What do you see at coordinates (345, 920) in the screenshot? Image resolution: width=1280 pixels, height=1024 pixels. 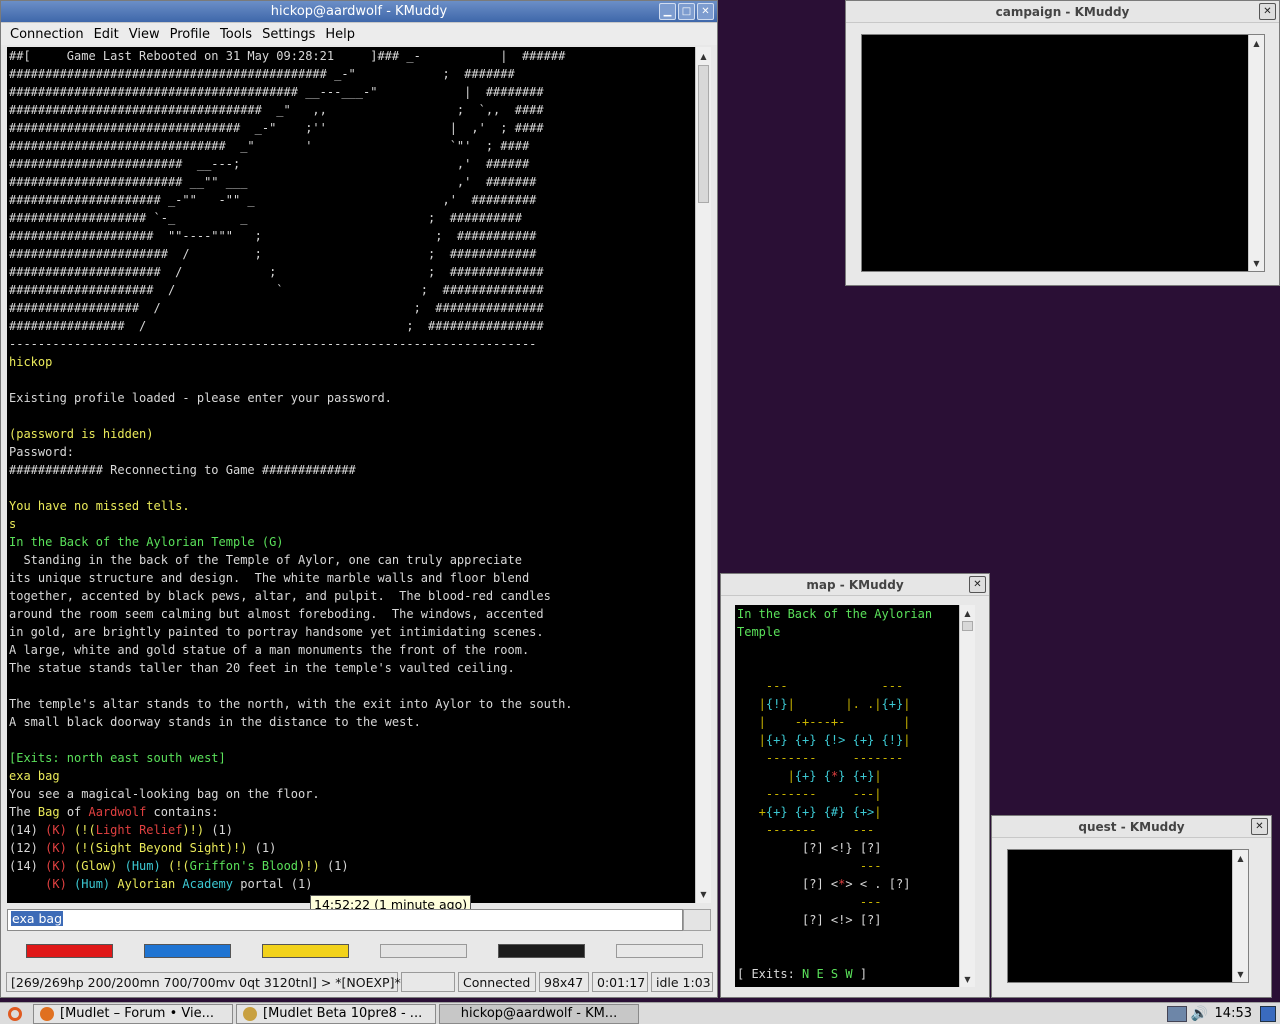 I see `command-input: exa bag` at bounding box center [345, 920].